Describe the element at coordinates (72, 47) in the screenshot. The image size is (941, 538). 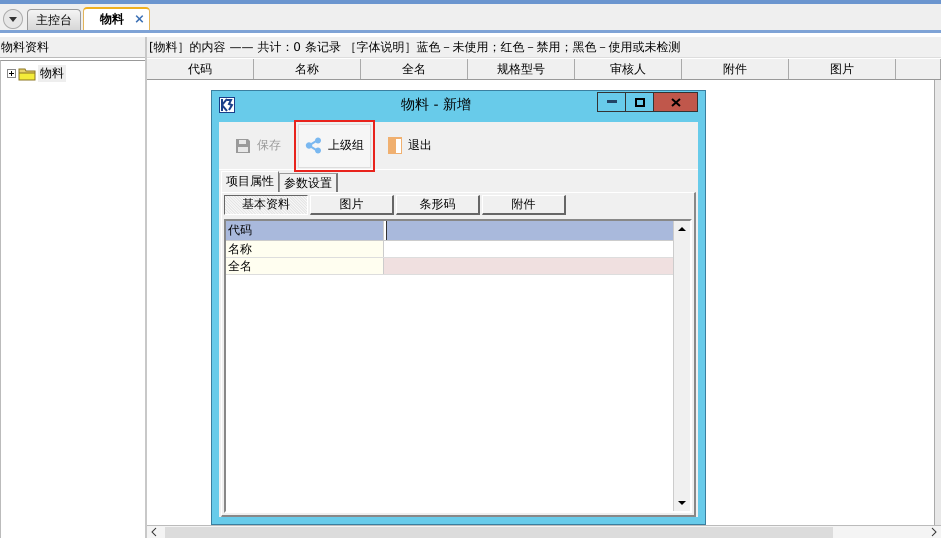
I see `panel-title: 物料资料` at that location.